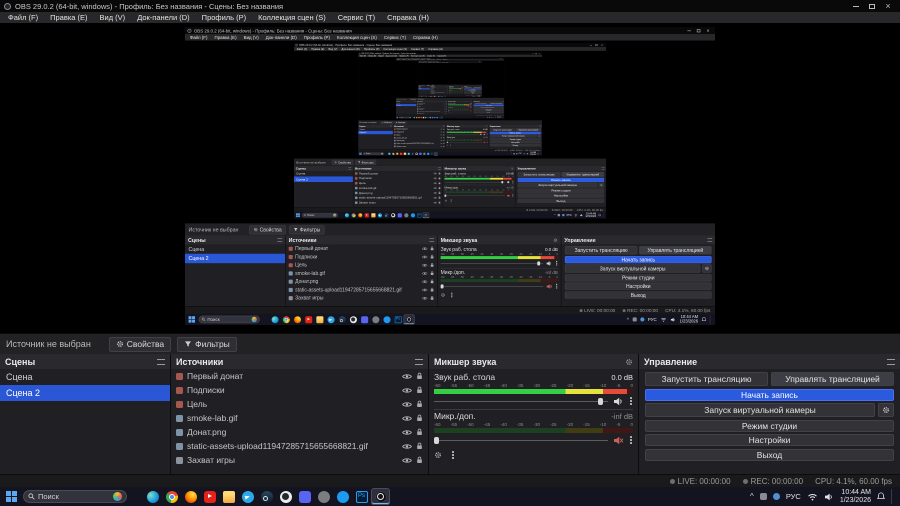 The image size is (900, 506). I want to click on start-recording-button: Начать запись, so click(769, 394).